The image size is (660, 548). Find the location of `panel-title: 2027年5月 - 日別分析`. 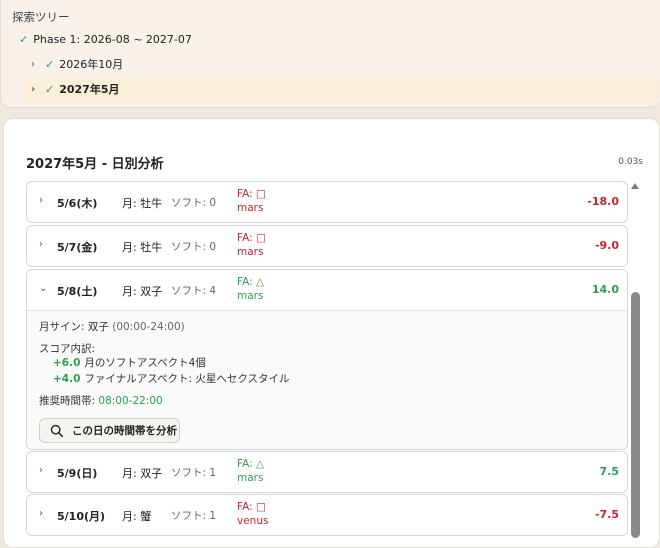

panel-title: 2027年5月 - 日別分析 is located at coordinates (95, 164).